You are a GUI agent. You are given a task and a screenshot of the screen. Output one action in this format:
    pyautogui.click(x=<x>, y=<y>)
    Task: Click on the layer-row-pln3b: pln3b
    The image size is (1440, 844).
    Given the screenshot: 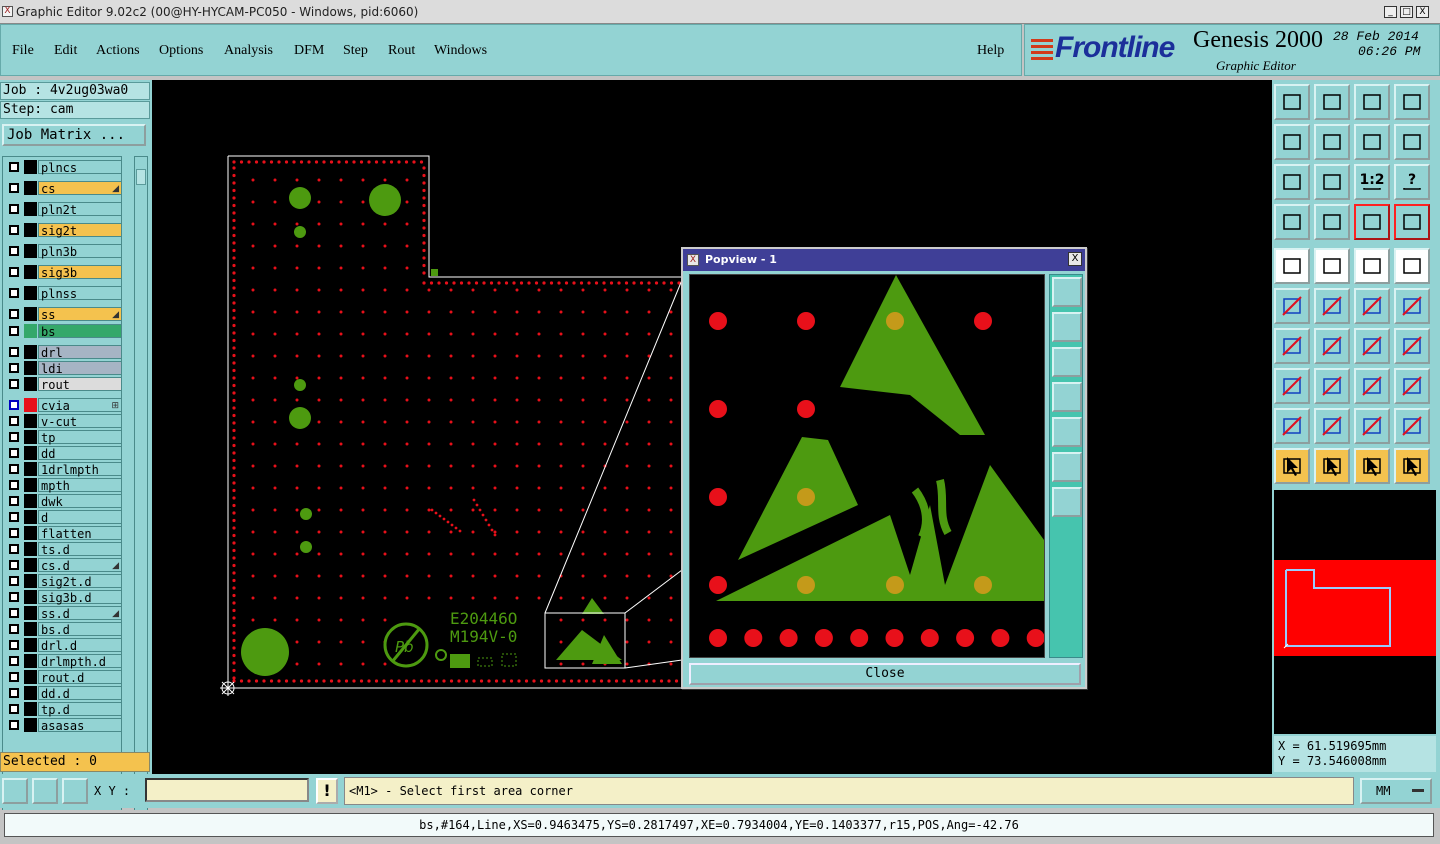 What is the action you would take?
    pyautogui.click(x=63, y=251)
    